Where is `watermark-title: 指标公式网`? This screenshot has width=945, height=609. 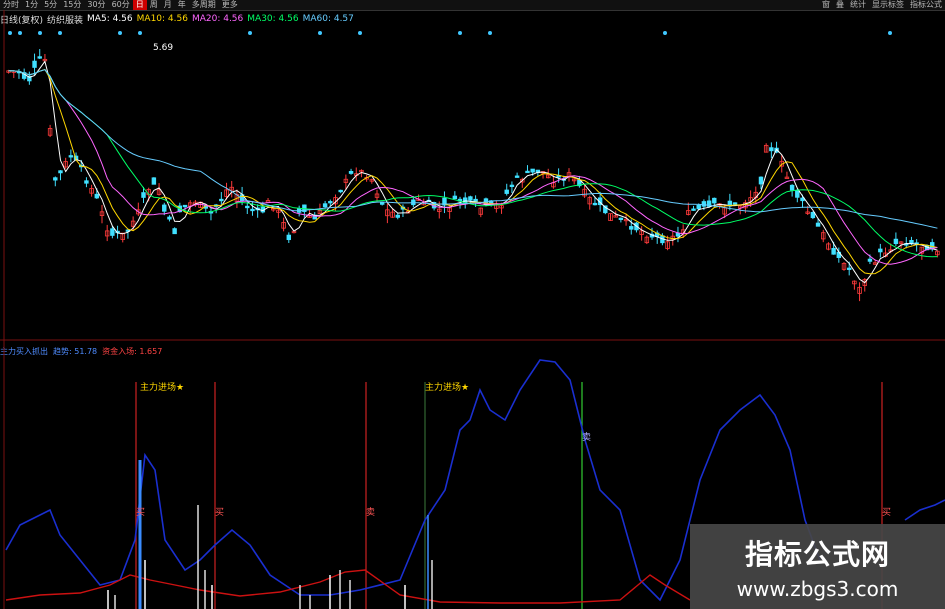
watermark-title: 指标公式网 is located at coordinates (817, 554).